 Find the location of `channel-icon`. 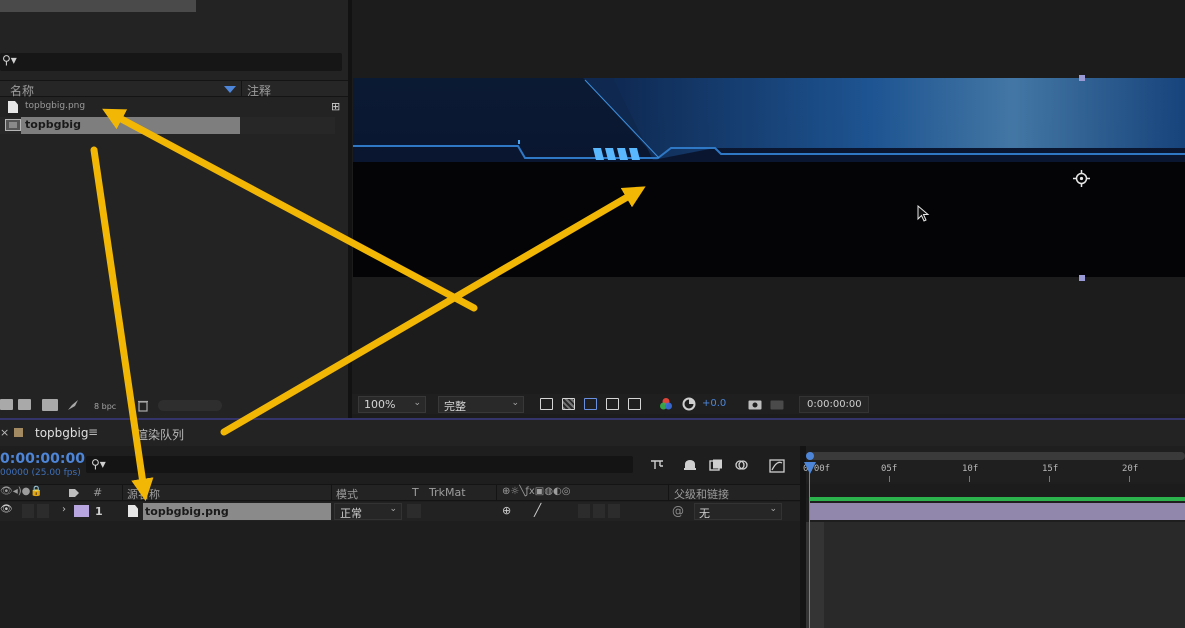

channel-icon is located at coordinates (666, 404).